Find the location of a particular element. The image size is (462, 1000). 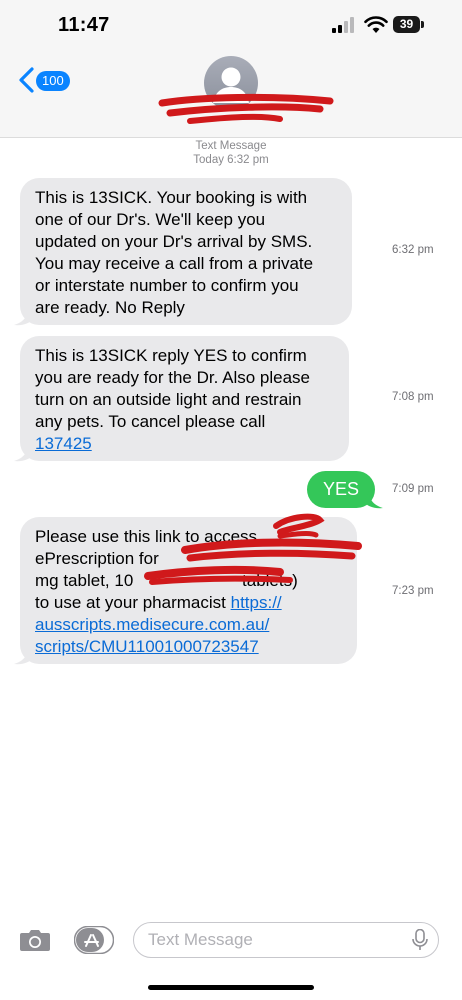

message-line: turn on an outside light and restrain is located at coordinates (168, 399).